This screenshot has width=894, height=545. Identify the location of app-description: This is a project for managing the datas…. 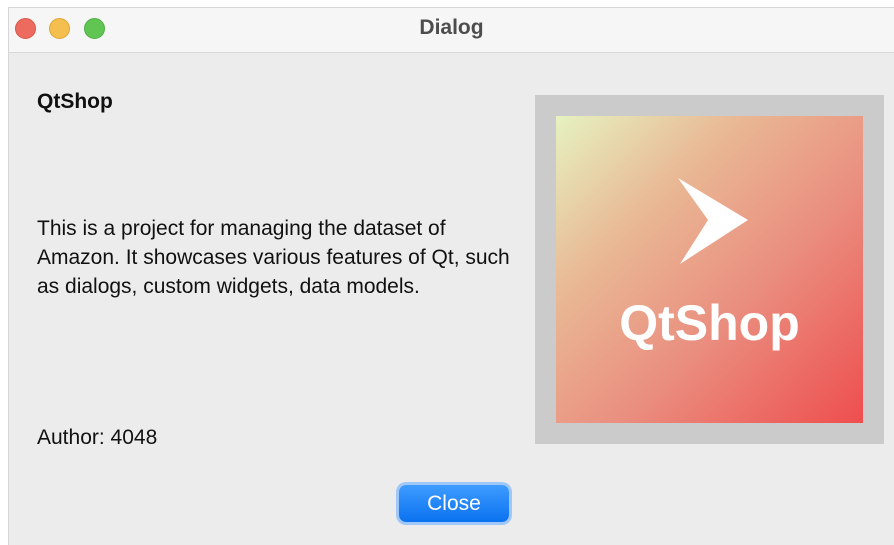
(273, 257).